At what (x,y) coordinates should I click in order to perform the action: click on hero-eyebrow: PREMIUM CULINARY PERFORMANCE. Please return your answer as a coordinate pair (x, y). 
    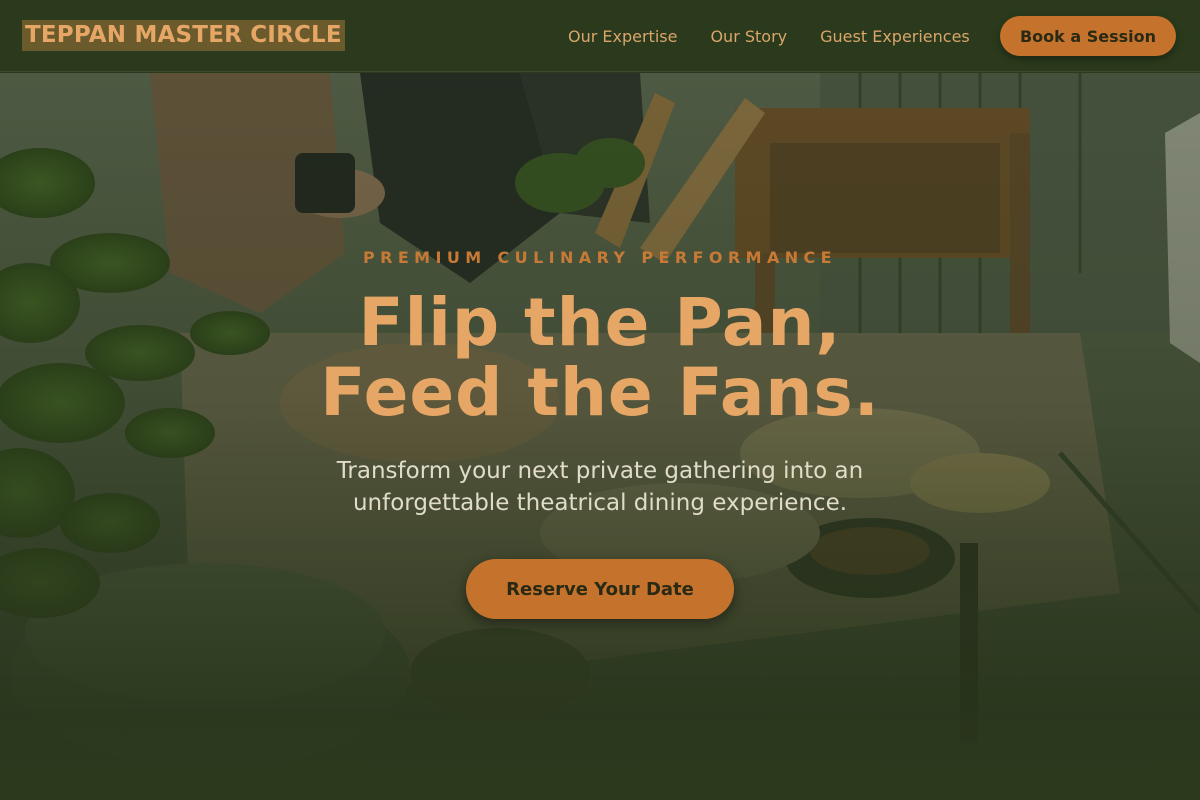
    Looking at the image, I should click on (600, 257).